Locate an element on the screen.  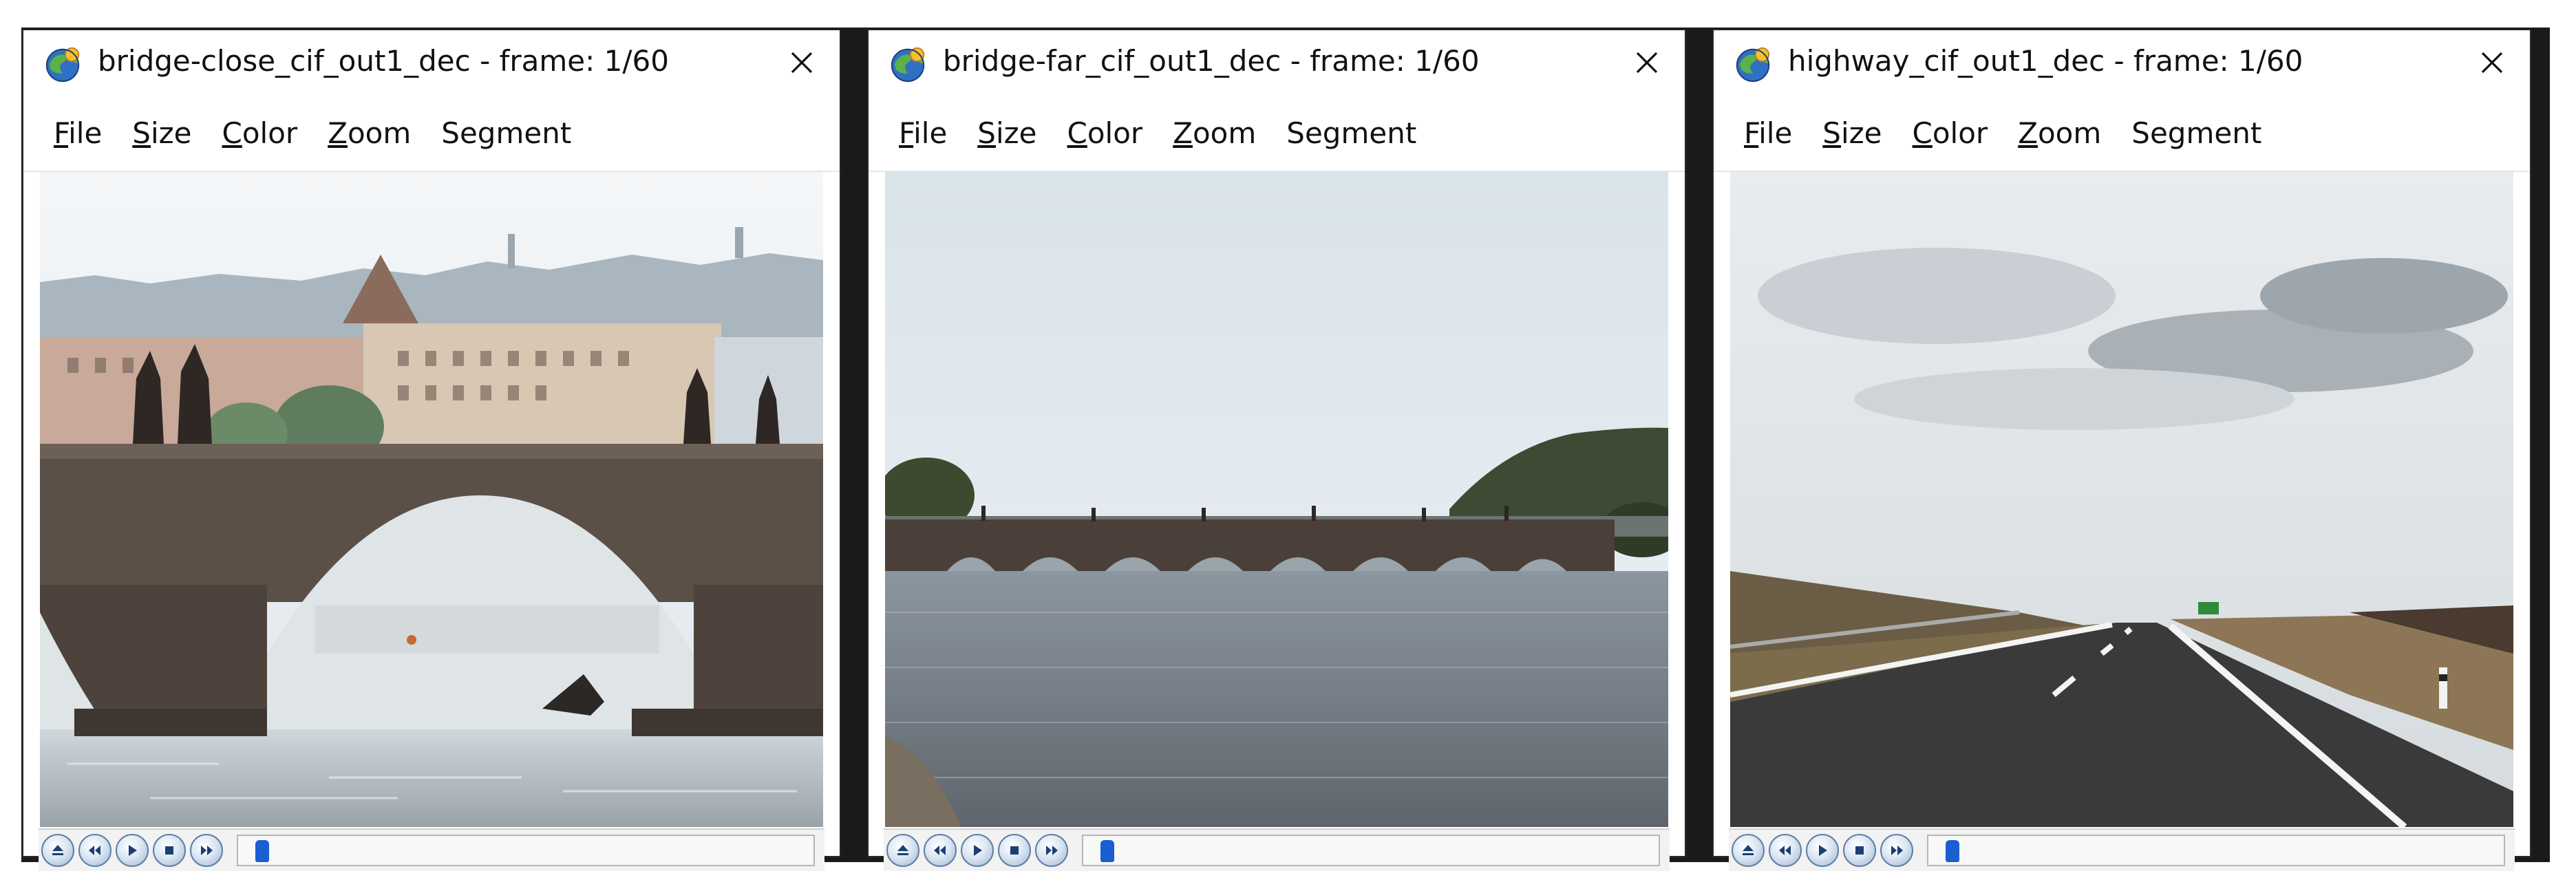
title-bar: highway_cif_out1_dec - frame: 1/60 is located at coordinates (2122, 62).